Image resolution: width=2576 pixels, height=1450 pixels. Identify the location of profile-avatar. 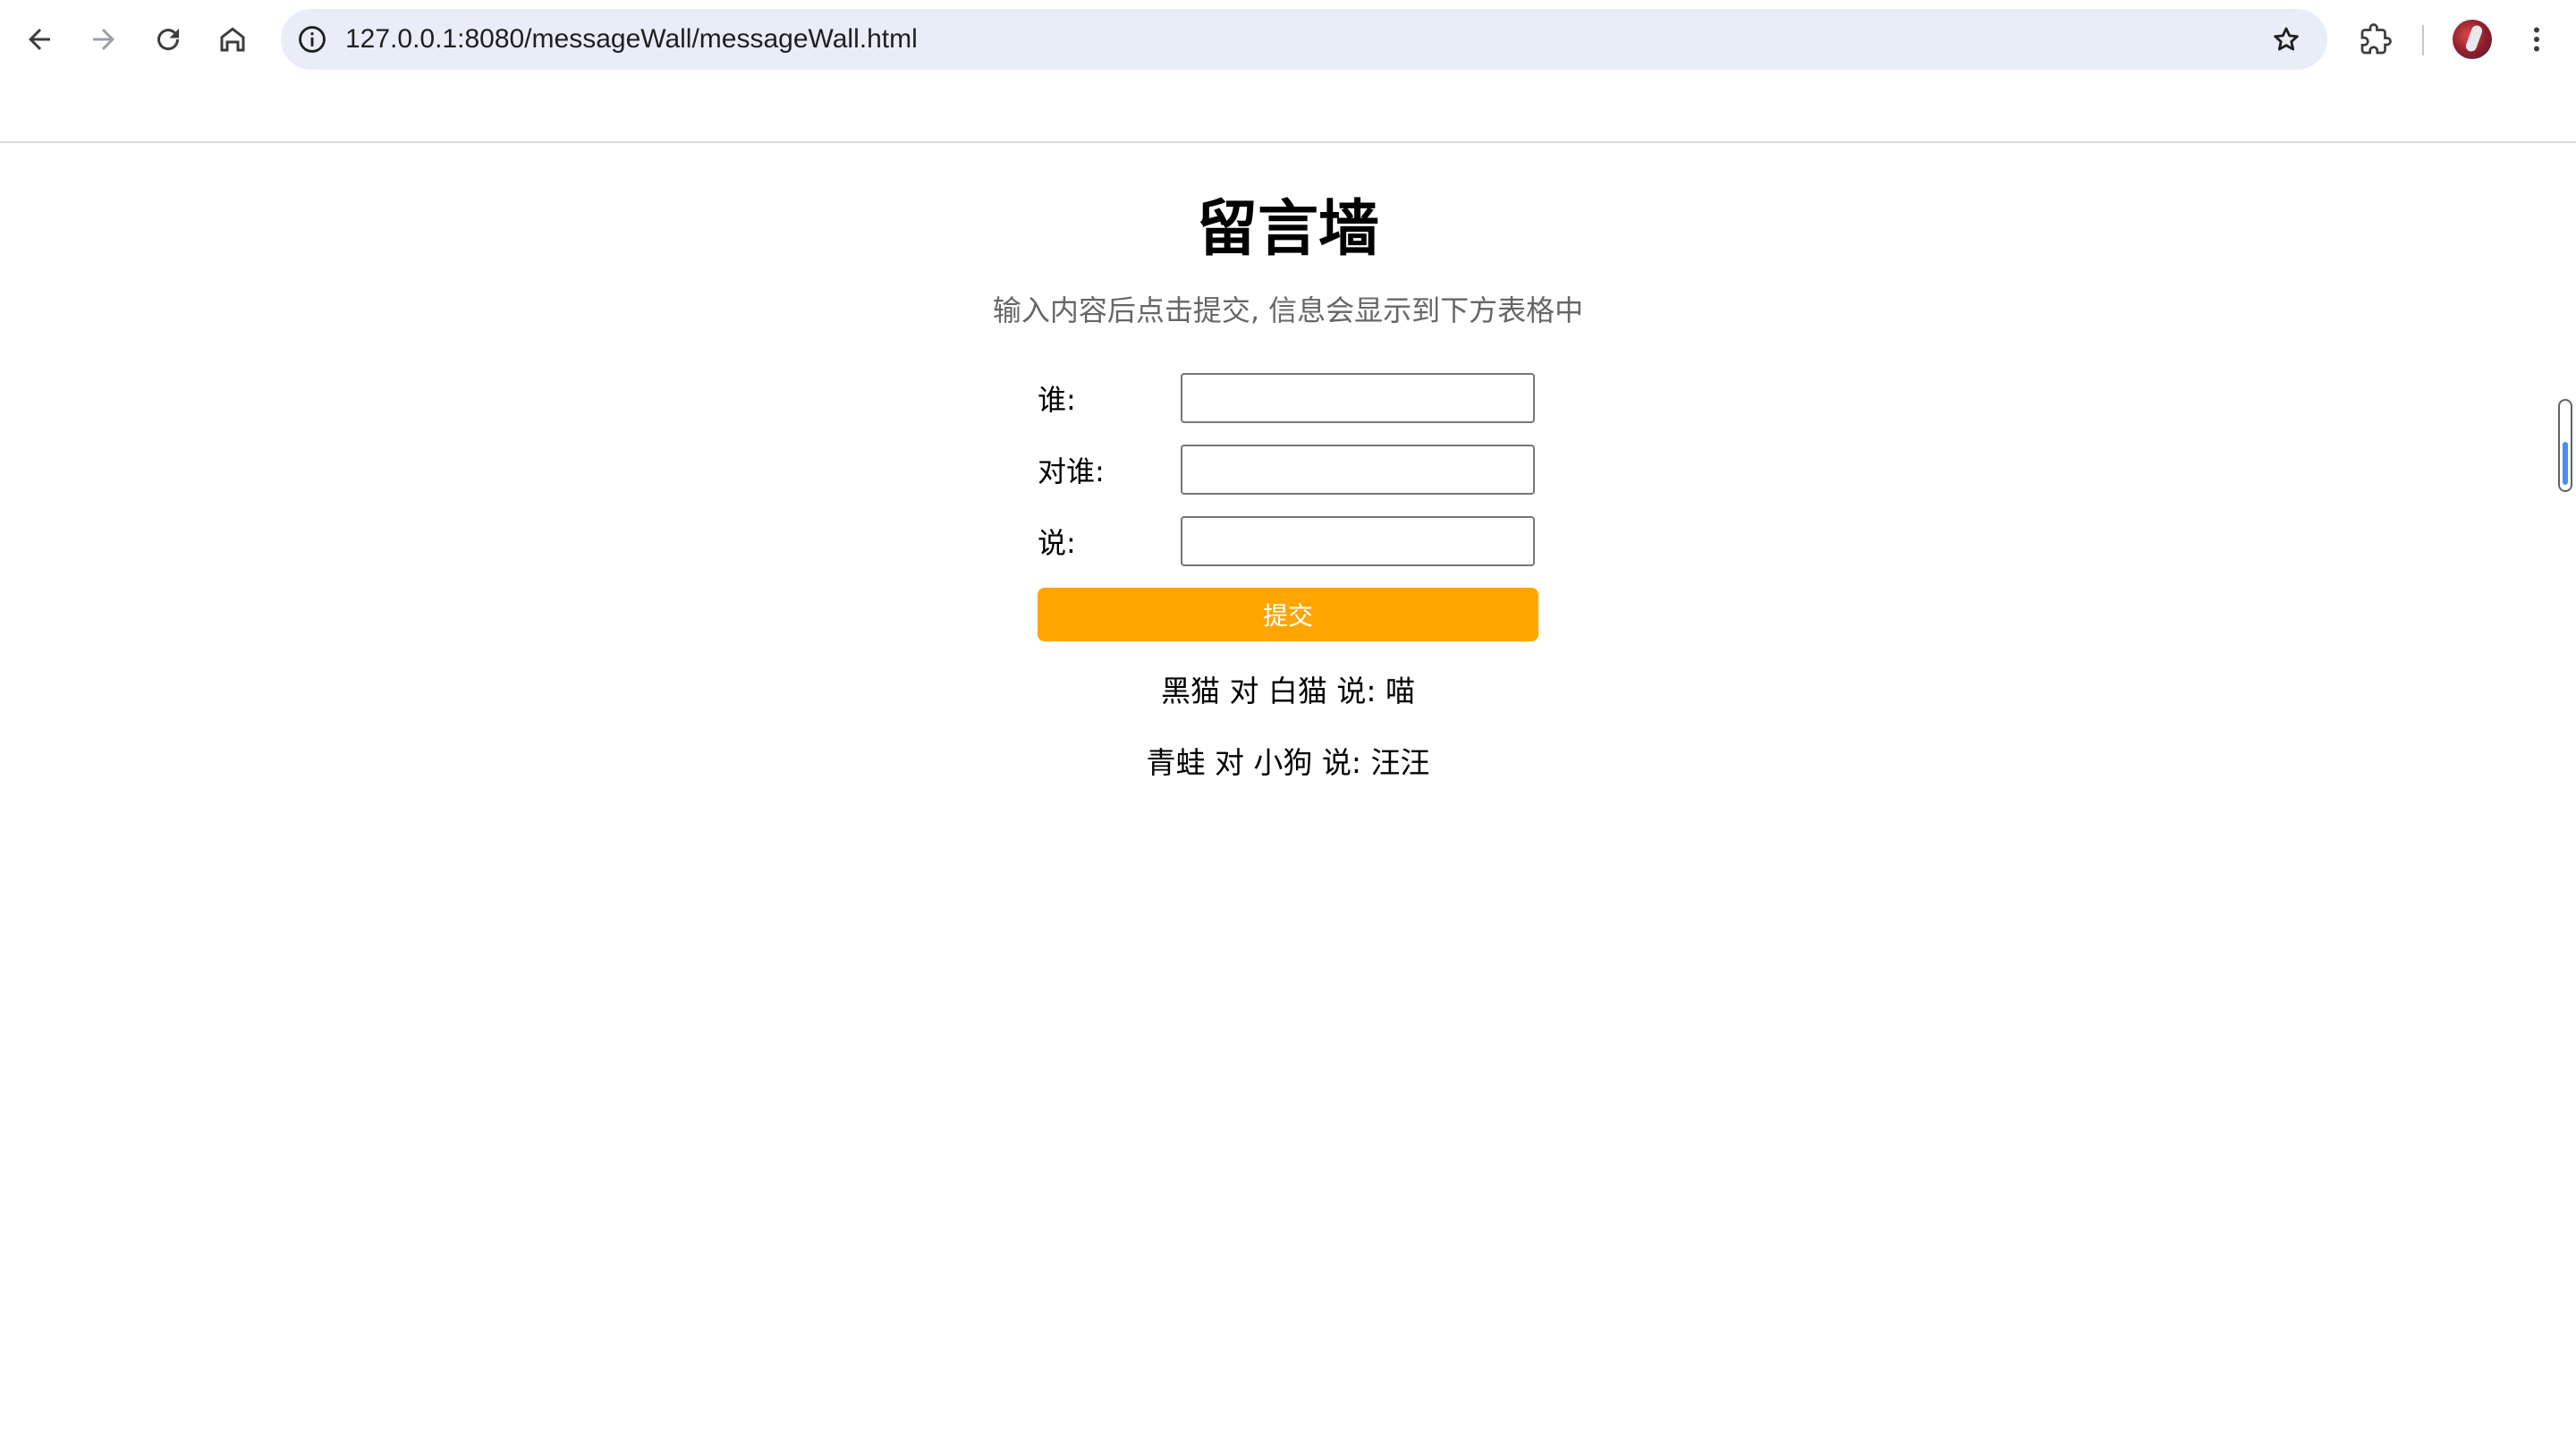
(2472, 39).